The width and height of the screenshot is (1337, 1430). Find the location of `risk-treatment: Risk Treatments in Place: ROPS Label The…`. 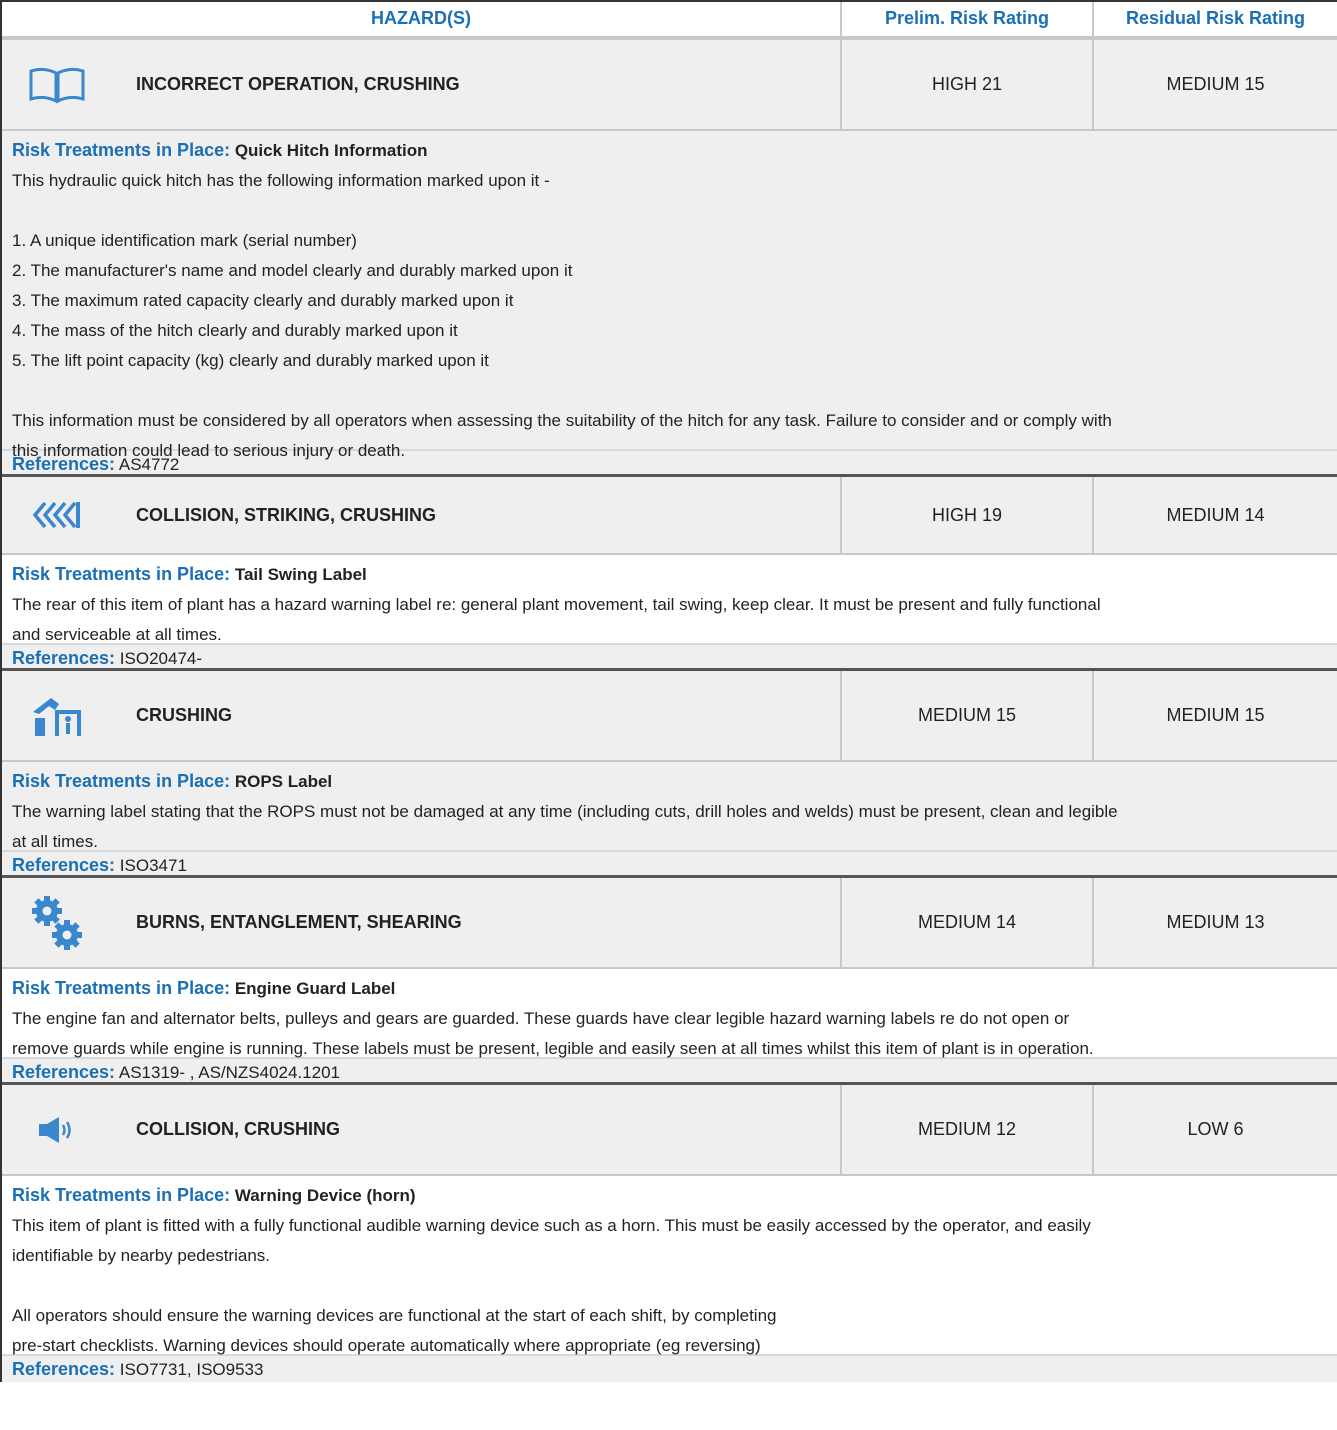

risk-treatment: Risk Treatments in Place: ROPS Label The… is located at coordinates (669, 806).